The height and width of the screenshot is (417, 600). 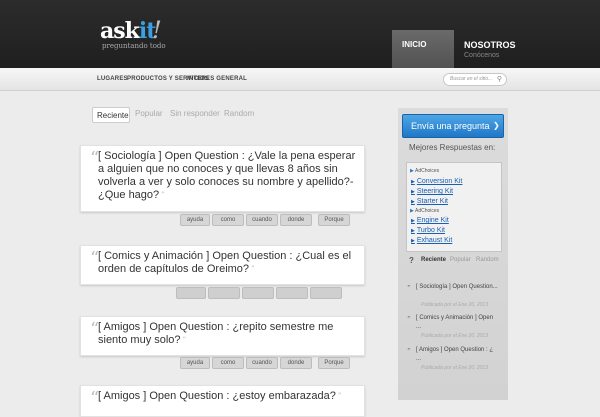 What do you see at coordinates (134, 46) in the screenshot?
I see `logo-tagline: preguntando todo` at bounding box center [134, 46].